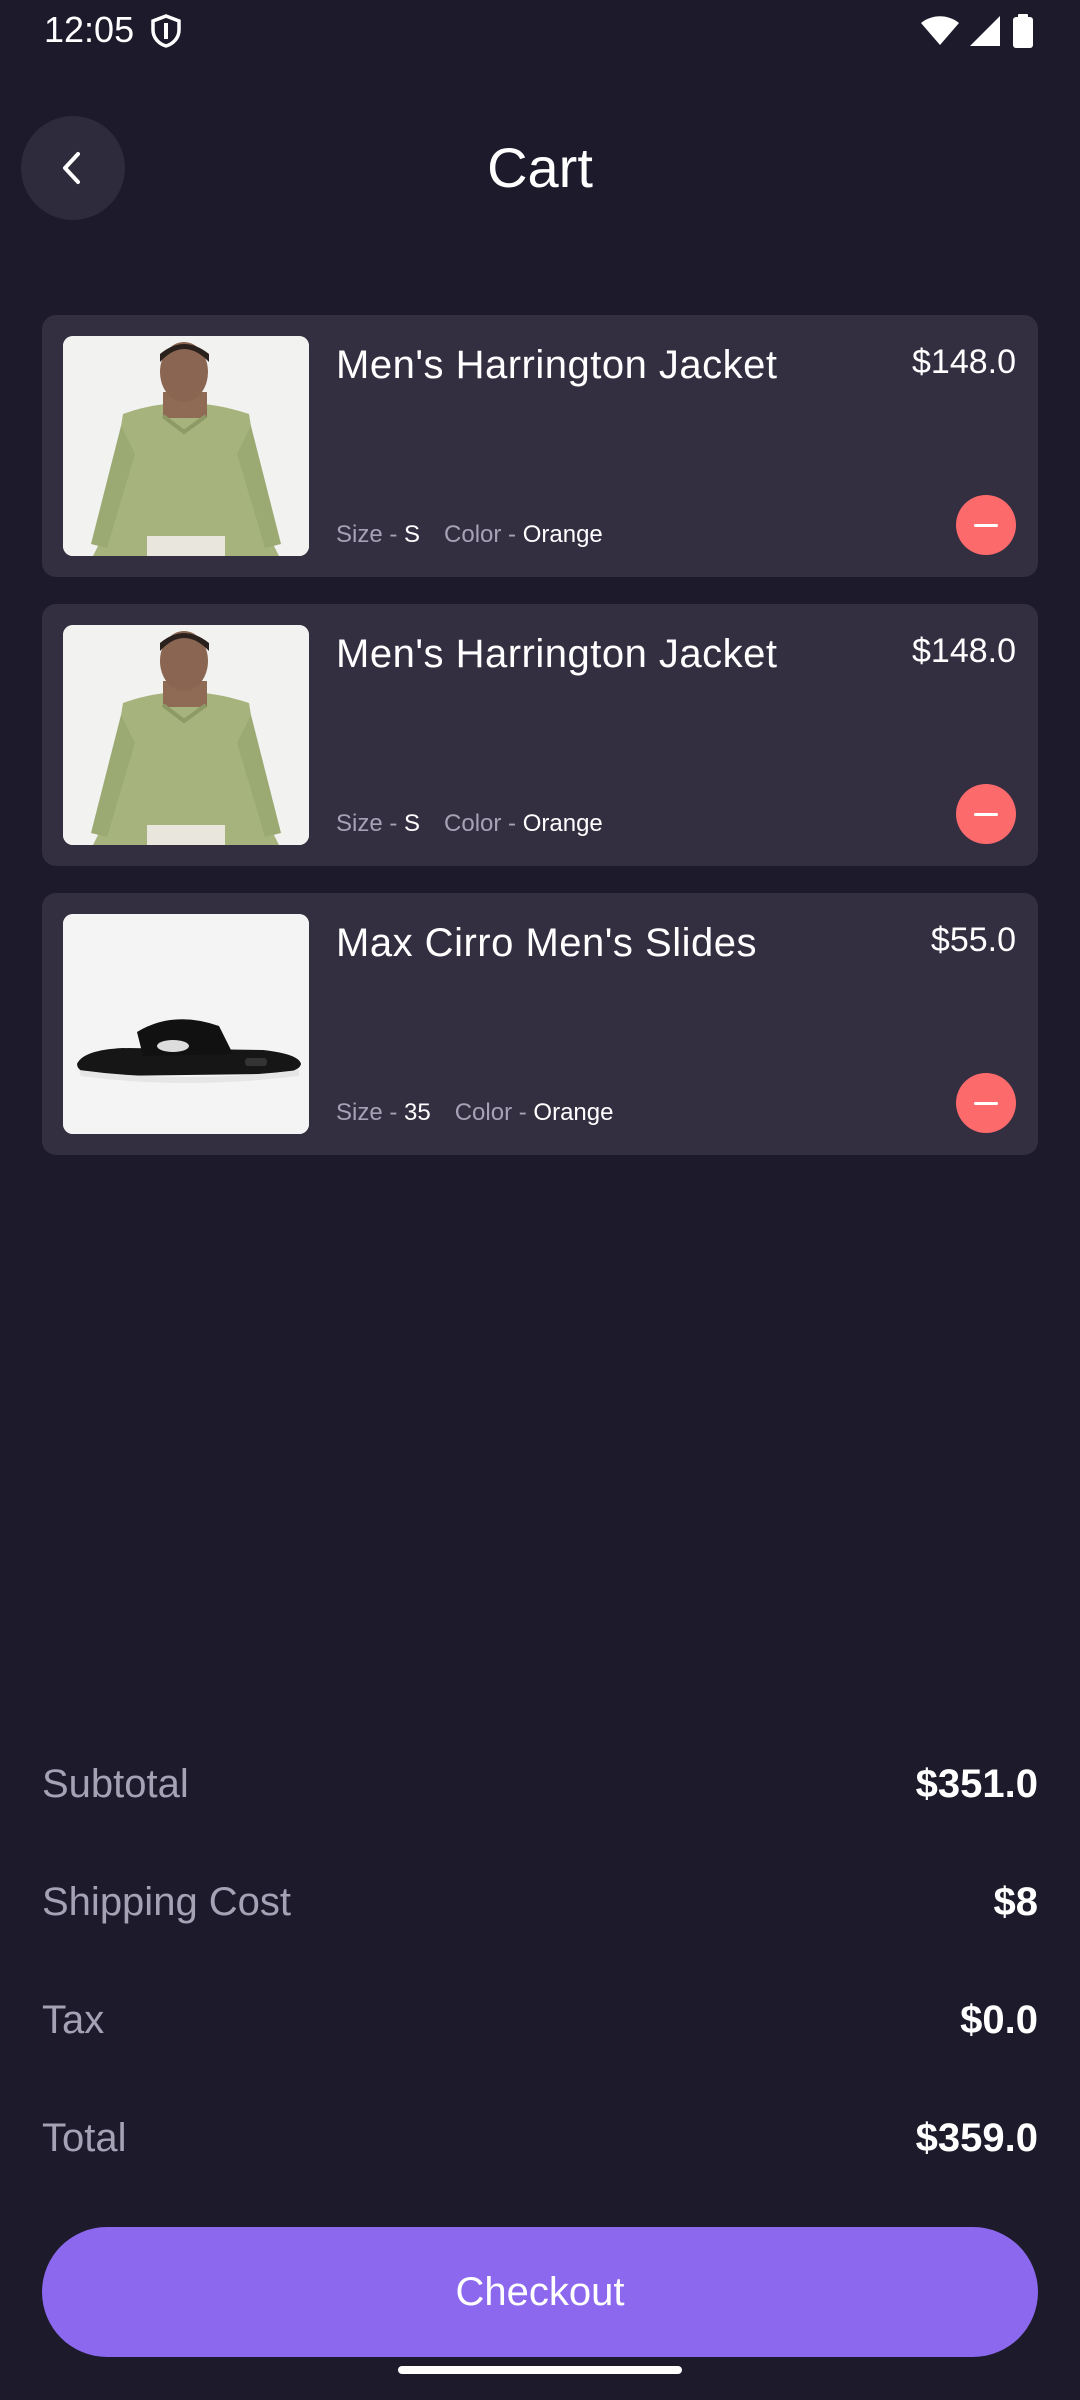  I want to click on total-value: $359.0, so click(976, 2138).